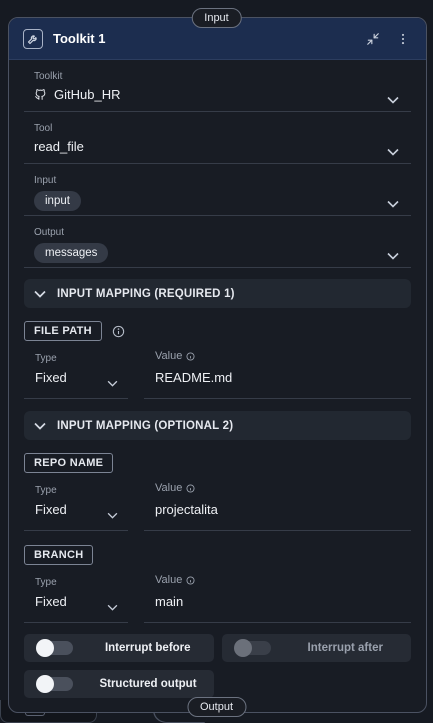  What do you see at coordinates (71, 253) in the screenshot?
I see `output-chip: messages` at bounding box center [71, 253].